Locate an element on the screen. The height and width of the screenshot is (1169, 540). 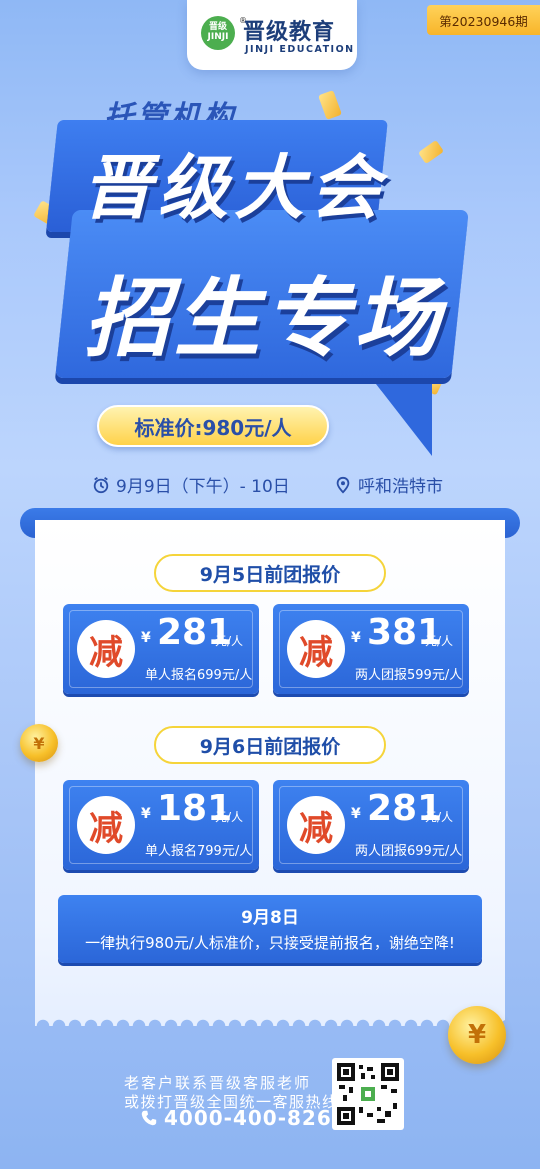
event-date-text: 9月9日（下午）- 10日 is located at coordinates (203, 487).